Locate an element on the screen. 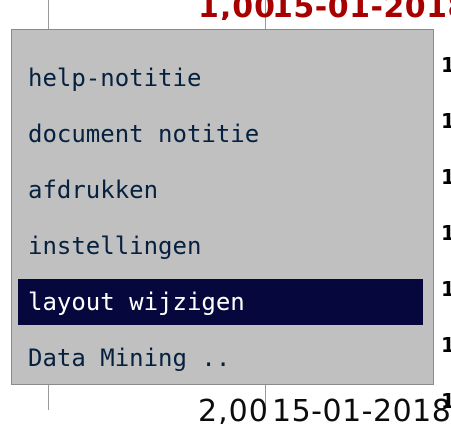 The image size is (451, 424). menu-item-label: afdrukken is located at coordinates (93, 190).